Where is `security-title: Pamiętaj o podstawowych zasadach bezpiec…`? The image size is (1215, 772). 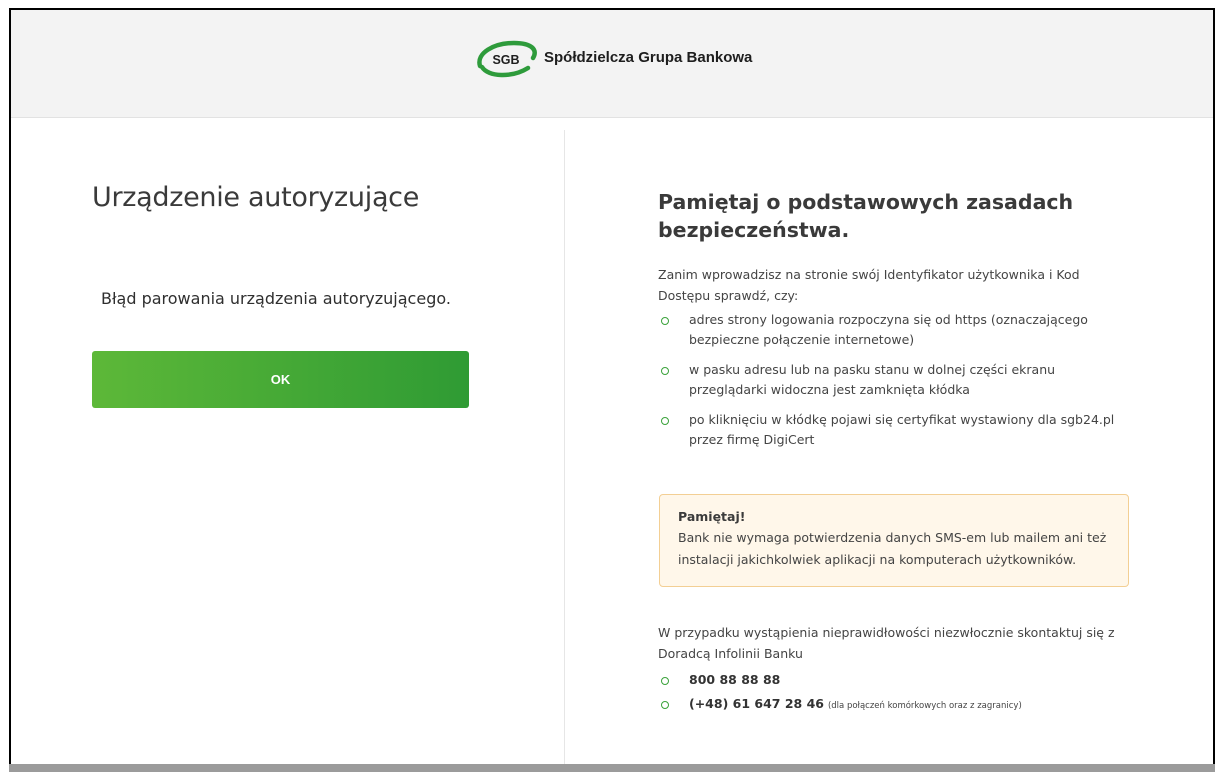
security-title: Pamiętaj o podstawowych zasadach bezpiec… is located at coordinates (866, 216).